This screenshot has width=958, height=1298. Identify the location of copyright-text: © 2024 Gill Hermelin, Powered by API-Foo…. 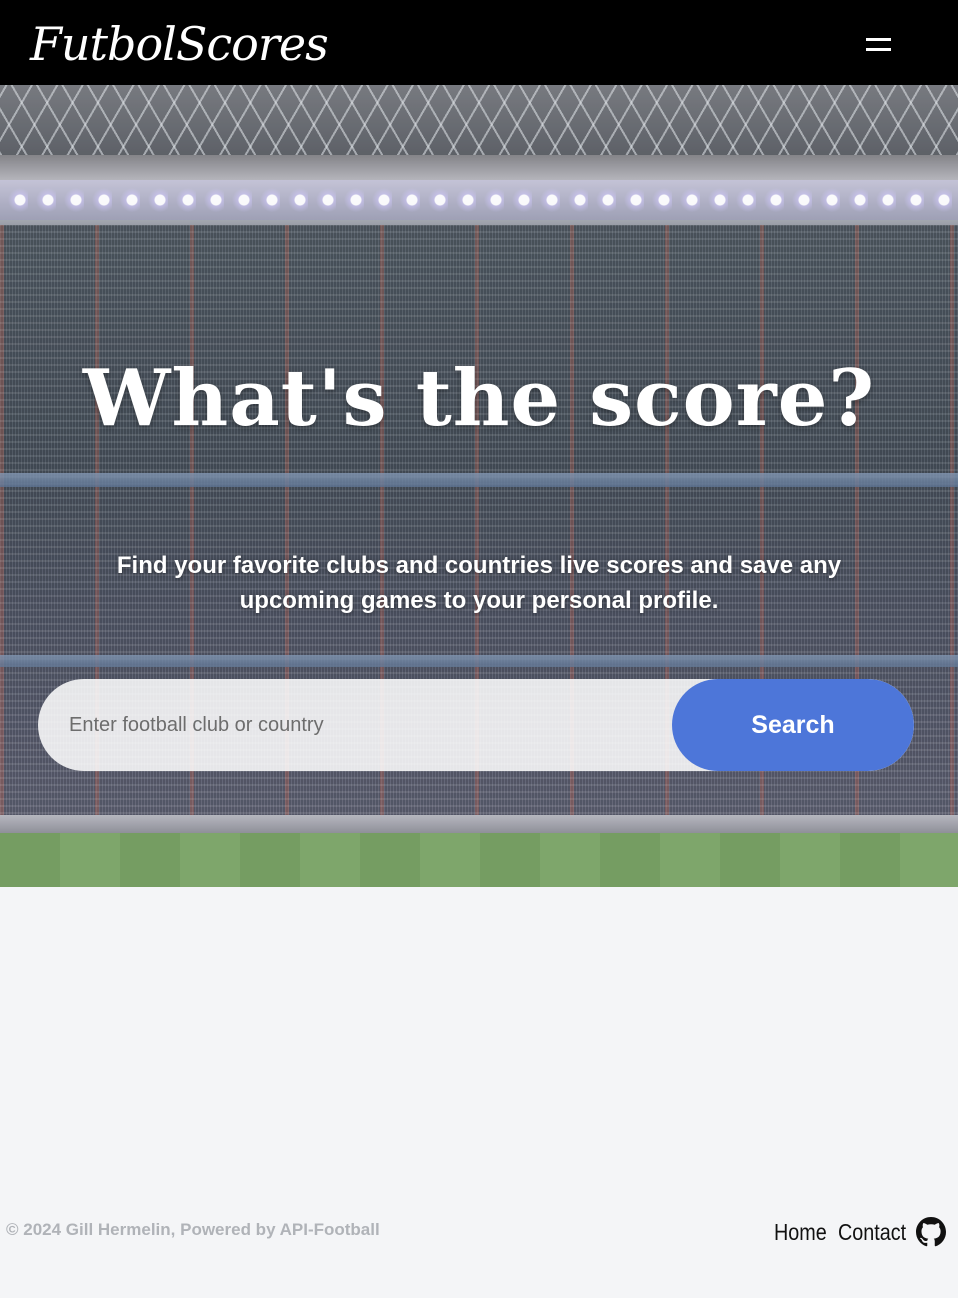
(193, 1229).